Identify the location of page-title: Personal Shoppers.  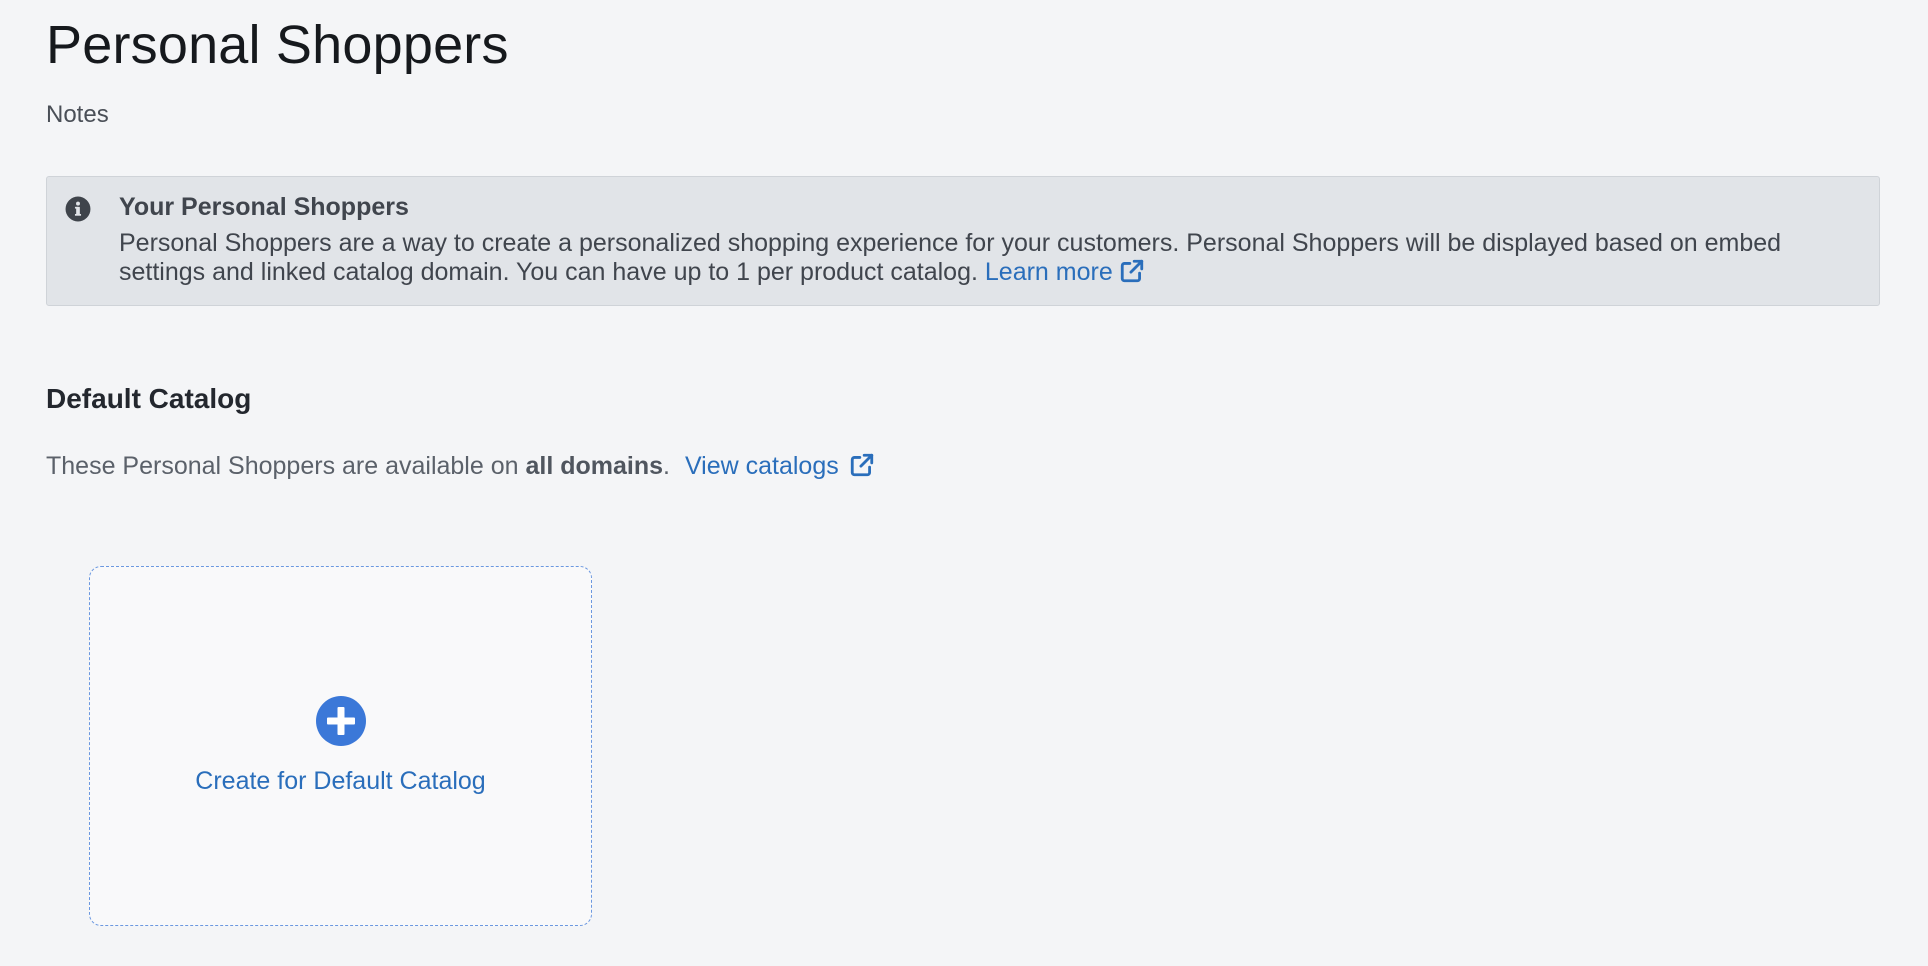
(277, 45).